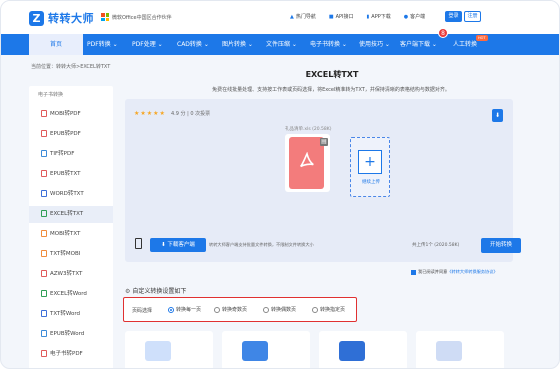 The width and height of the screenshot is (560, 369). I want to click on nav-pdf-process: PDF处理 ⌄, so click(147, 44).